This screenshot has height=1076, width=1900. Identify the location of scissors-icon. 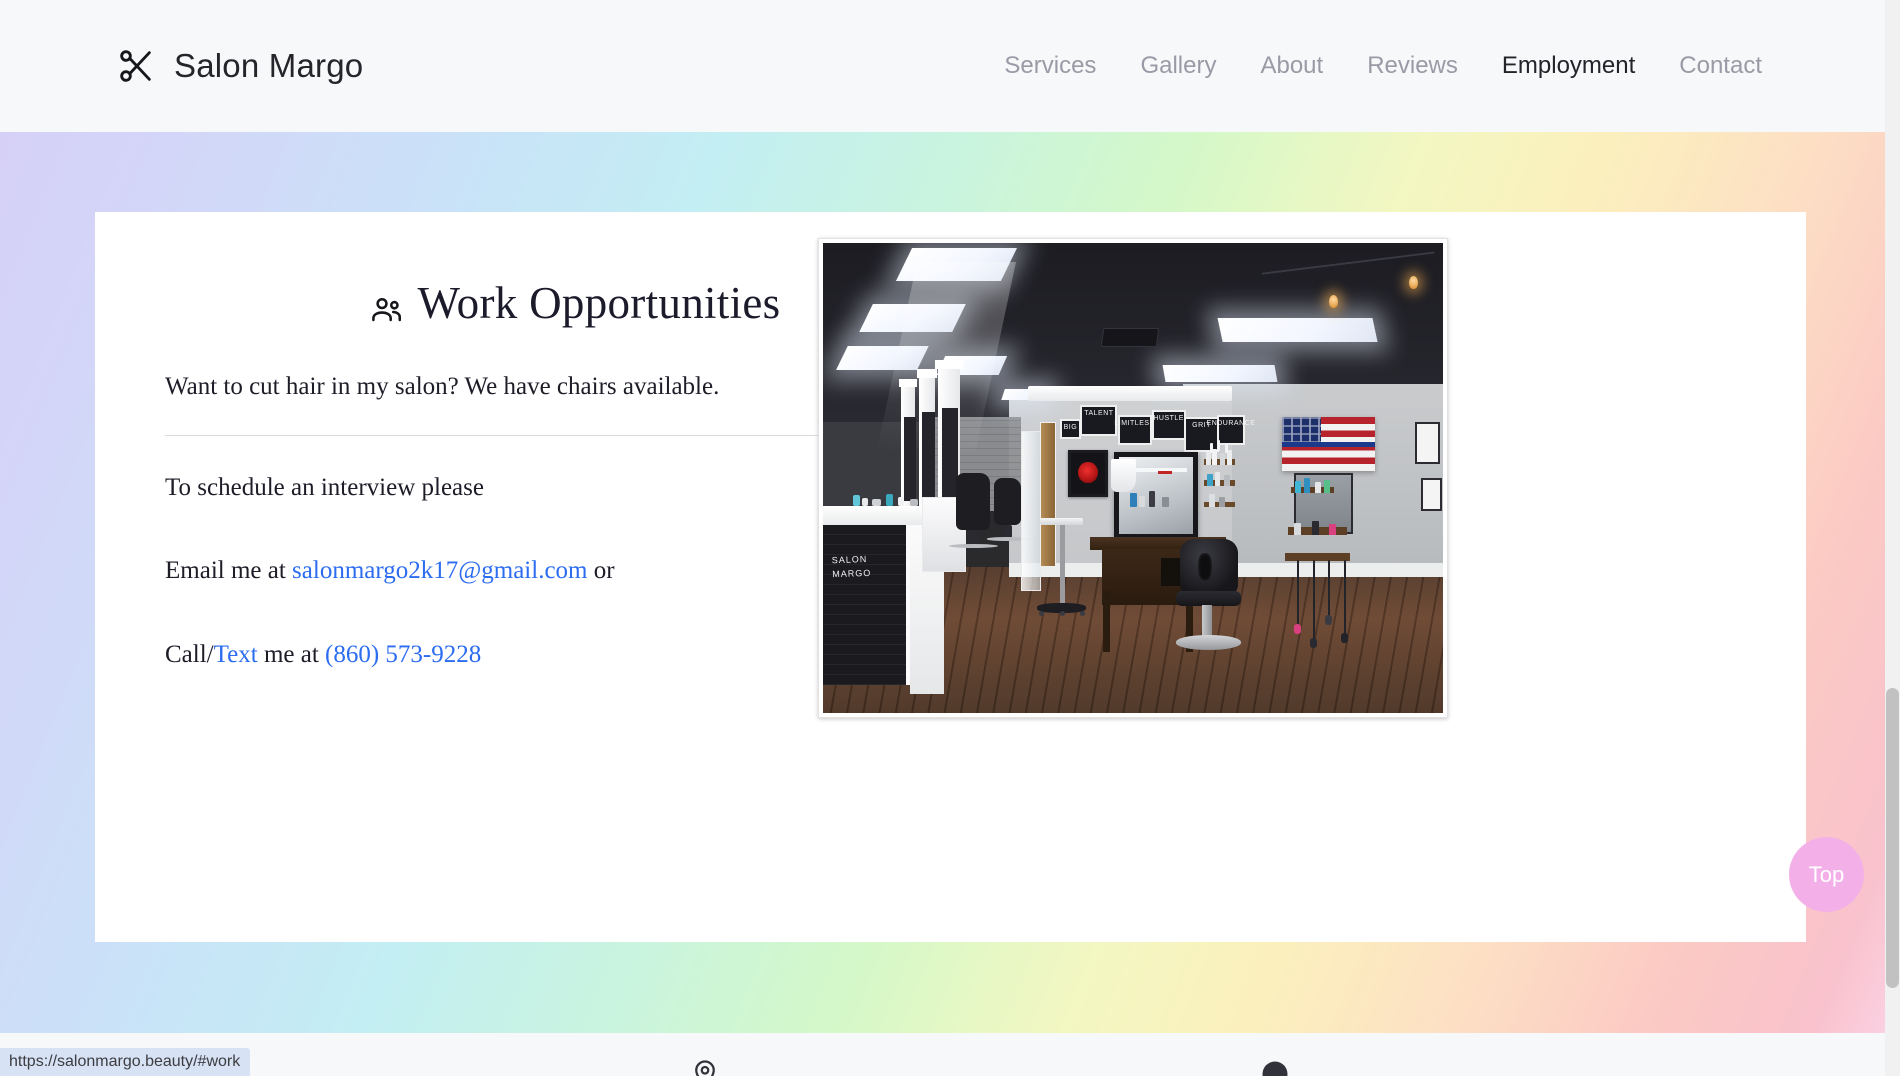
(136, 66).